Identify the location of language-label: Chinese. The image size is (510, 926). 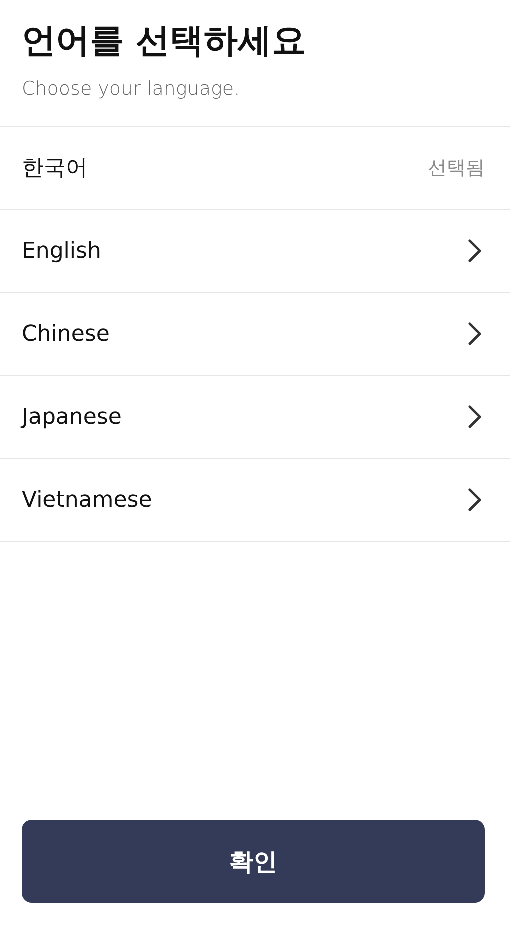
(66, 334).